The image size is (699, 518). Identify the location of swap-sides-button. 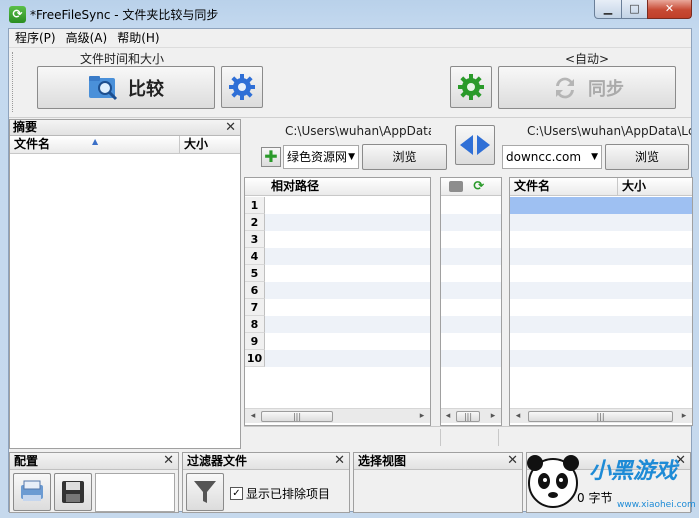
(475, 145).